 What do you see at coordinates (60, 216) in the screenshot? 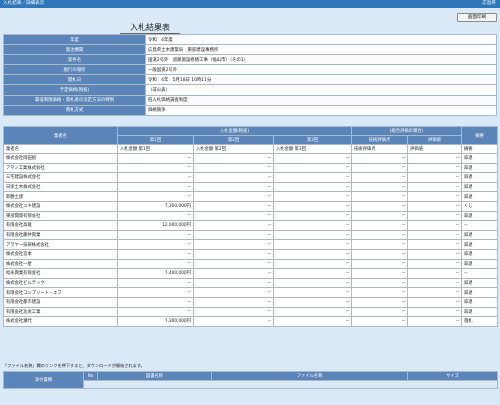
I see `company-cell: 東部開発有限会社` at bounding box center [60, 216].